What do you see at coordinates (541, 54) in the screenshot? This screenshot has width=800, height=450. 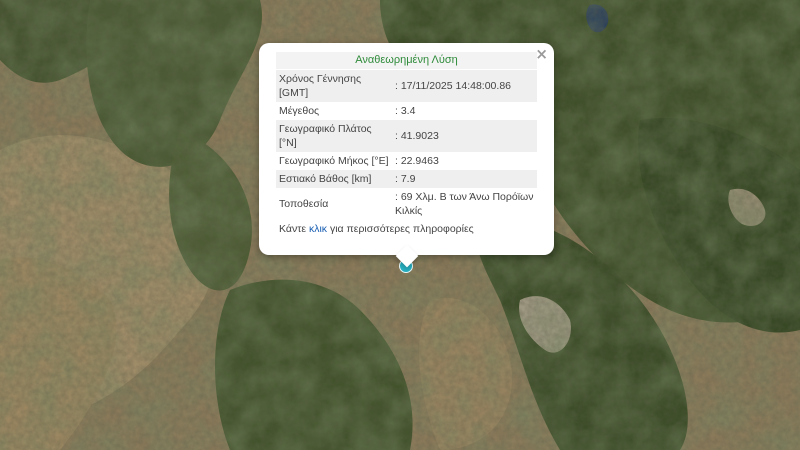 I see `close-icon: ×` at bounding box center [541, 54].